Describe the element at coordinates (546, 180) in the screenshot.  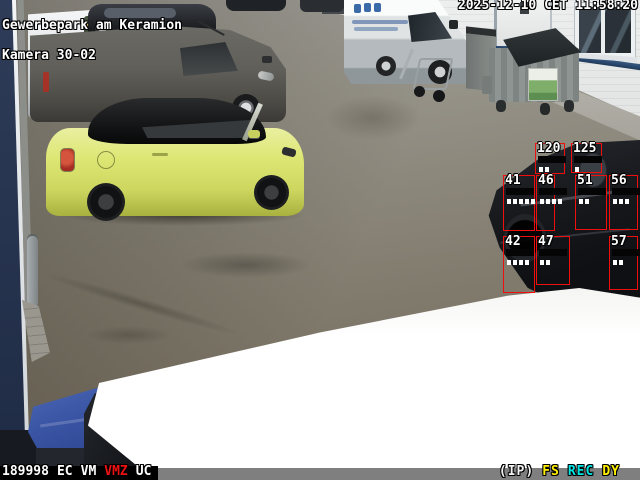
I see `detection-box-id: 46` at that location.